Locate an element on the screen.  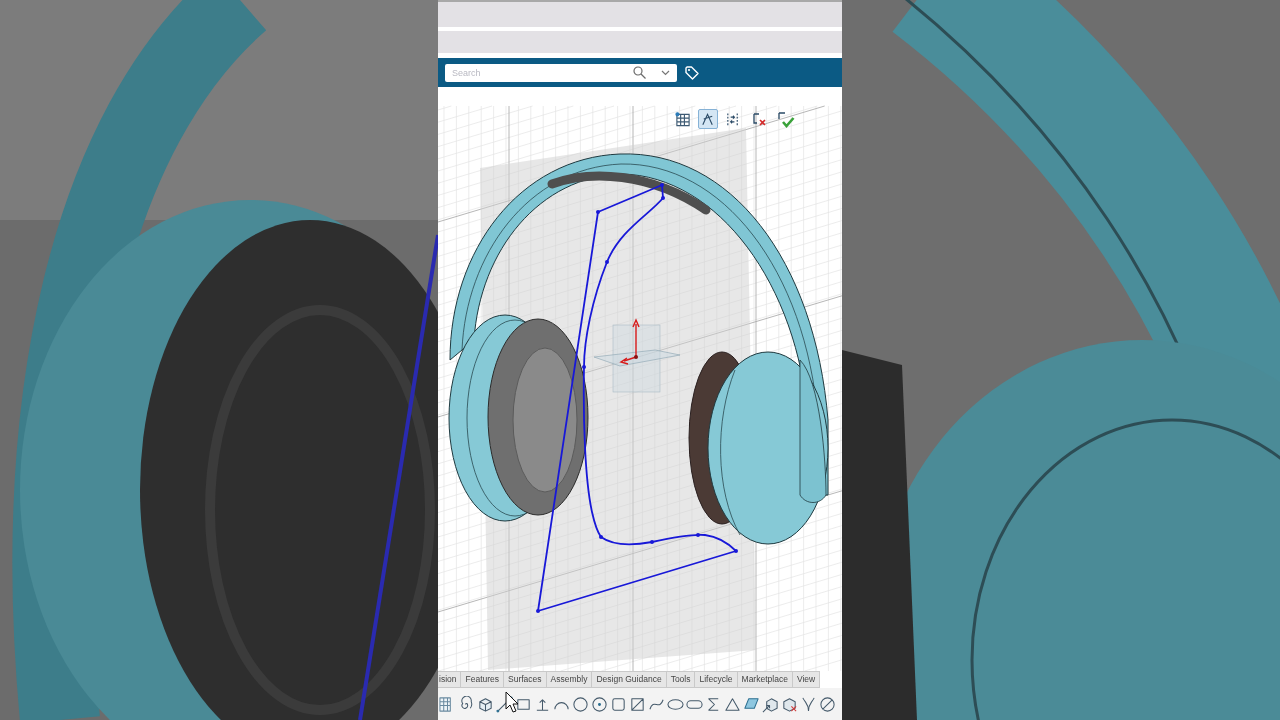
angle-line-icon is located at coordinates (708, 119).